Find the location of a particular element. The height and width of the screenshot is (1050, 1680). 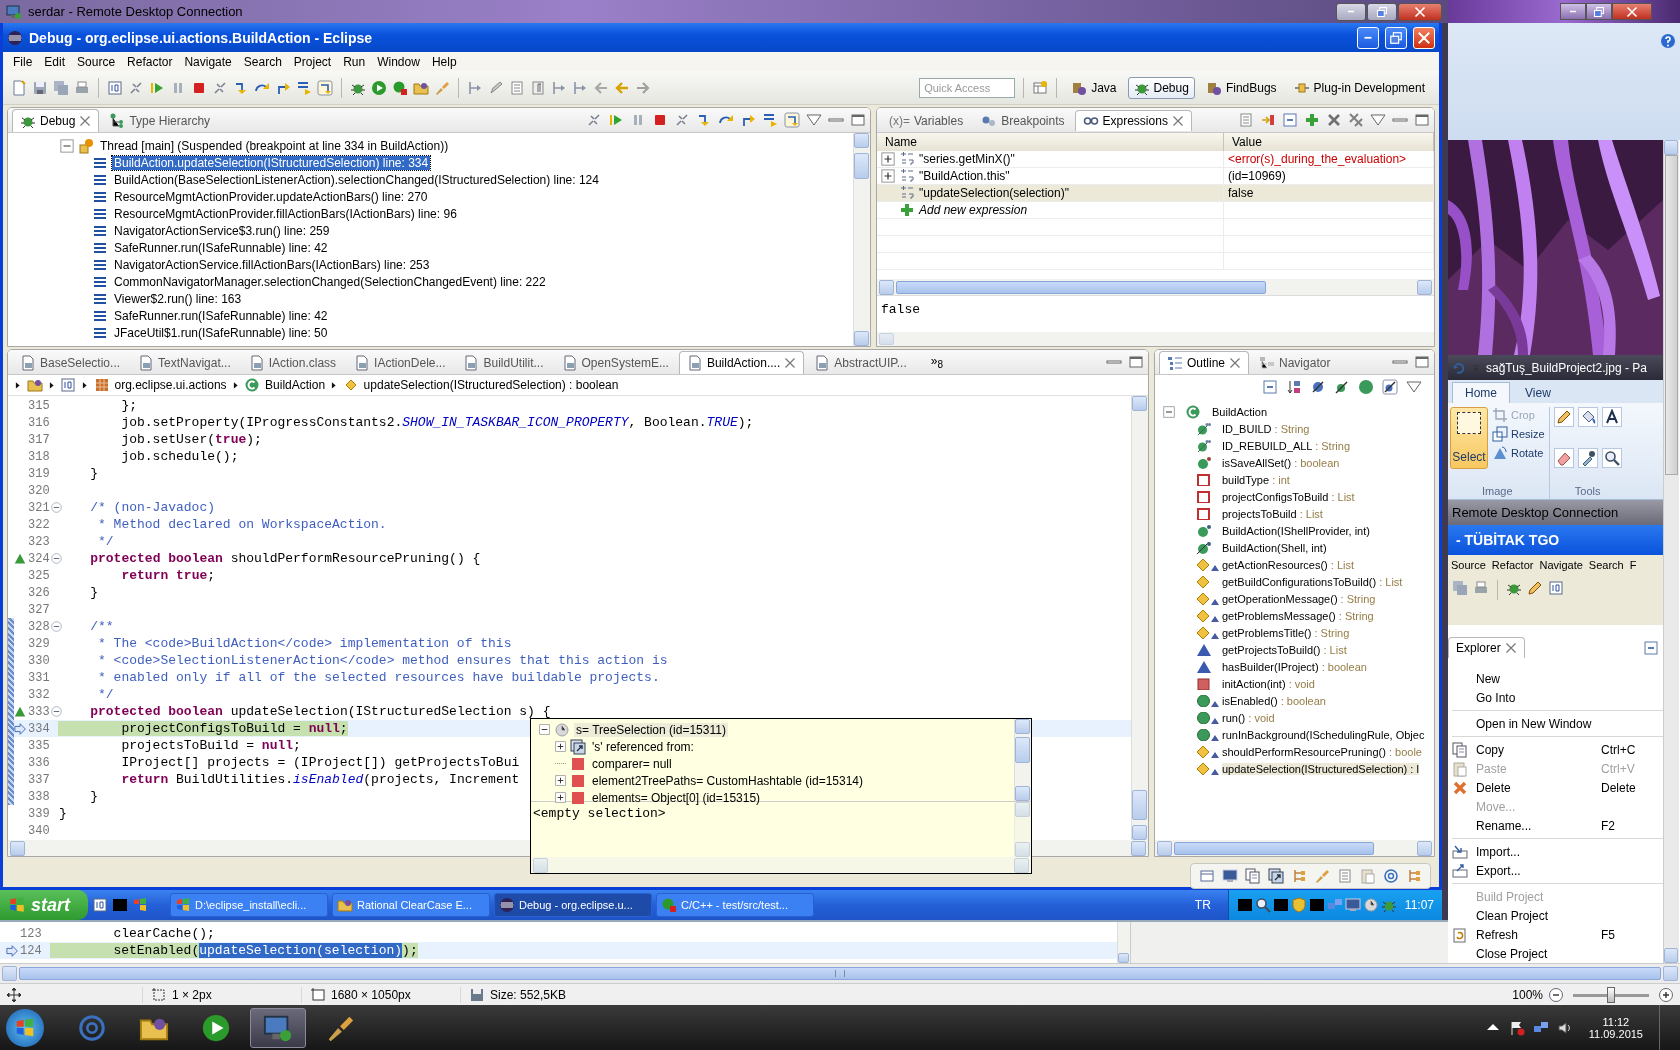

menu-item: Window is located at coordinates (398, 61).